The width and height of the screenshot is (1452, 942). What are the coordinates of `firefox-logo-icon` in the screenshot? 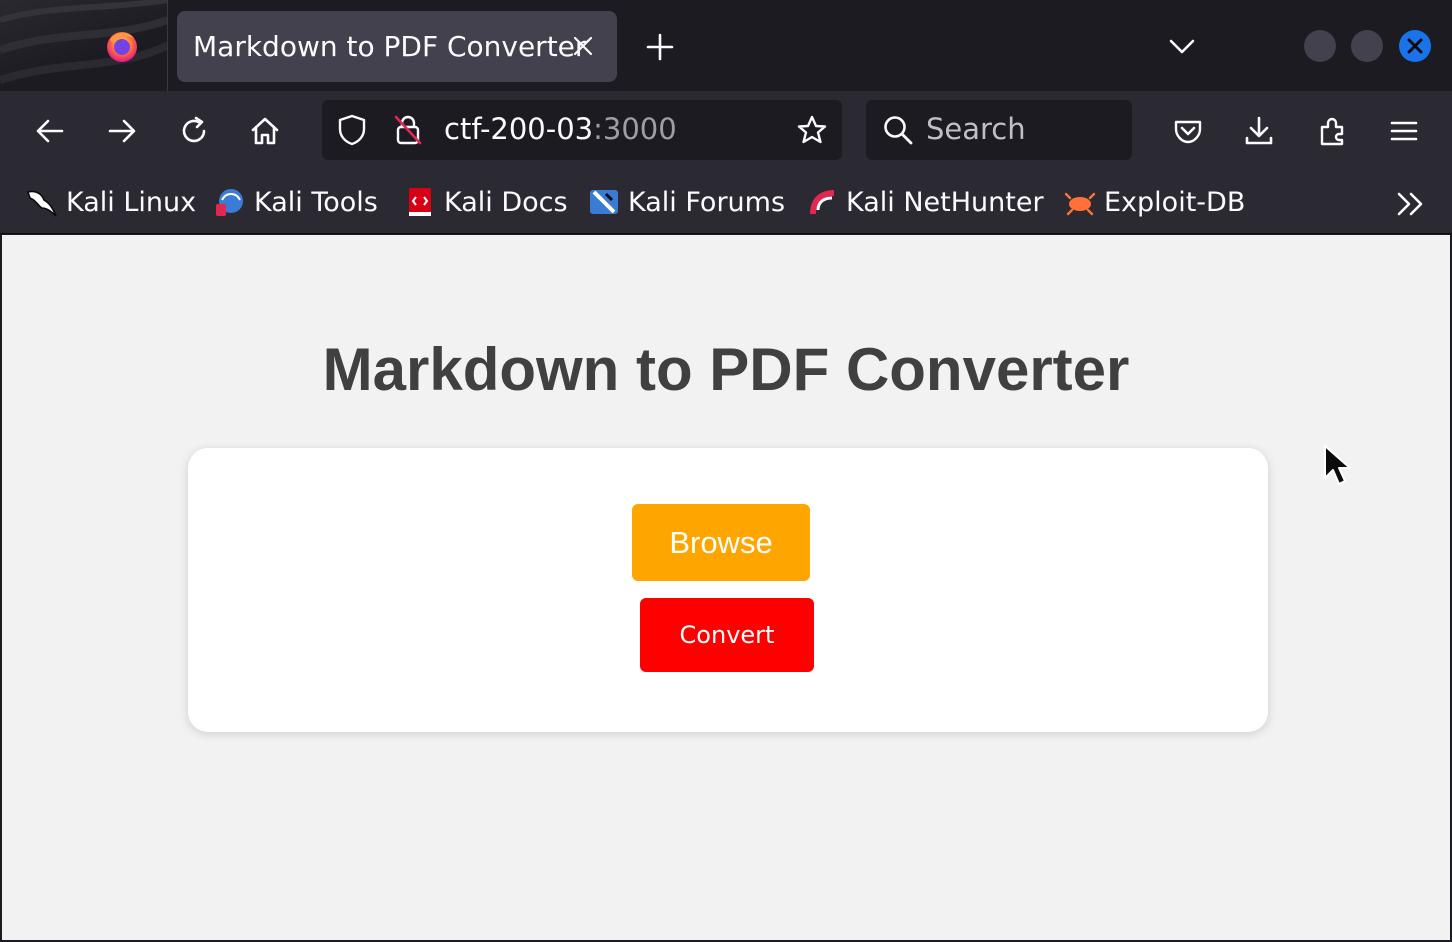 It's located at (122, 46).